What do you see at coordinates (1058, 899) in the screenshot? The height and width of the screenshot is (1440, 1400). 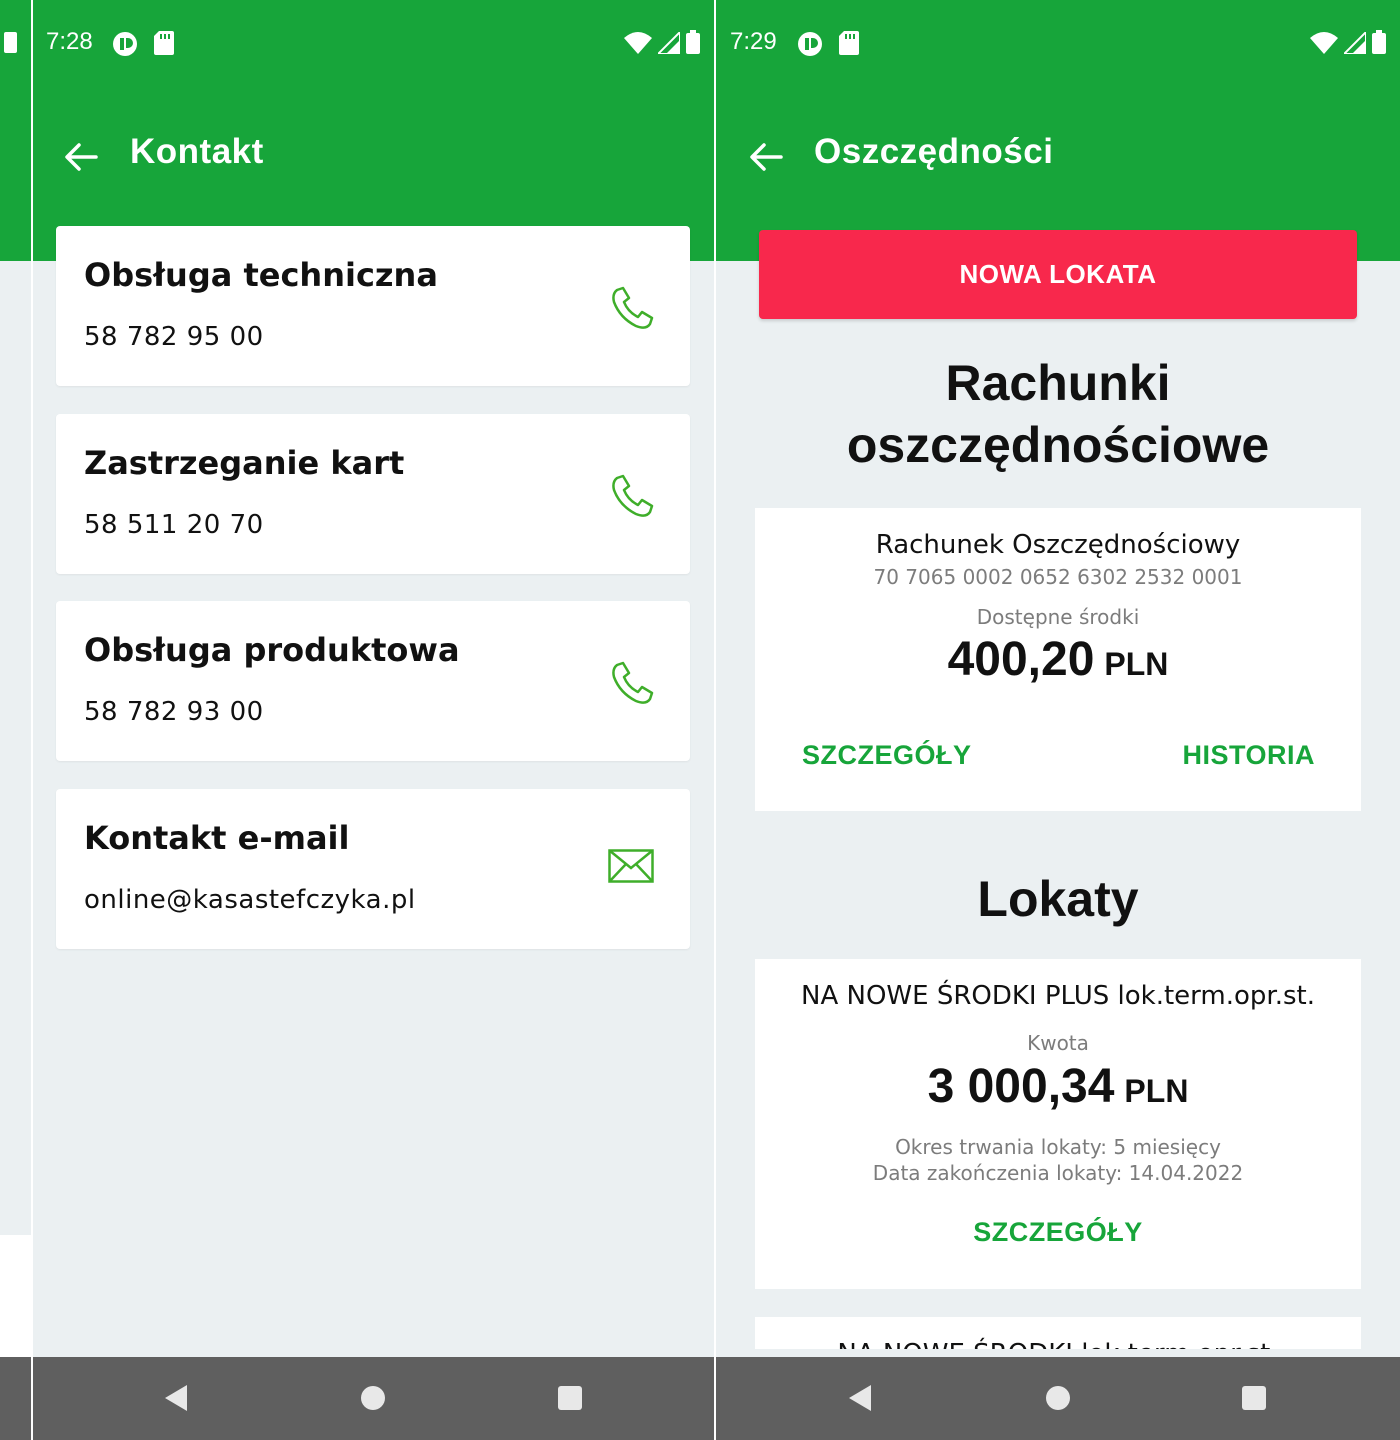 I see `deposits-heading: Lokaty` at bounding box center [1058, 899].